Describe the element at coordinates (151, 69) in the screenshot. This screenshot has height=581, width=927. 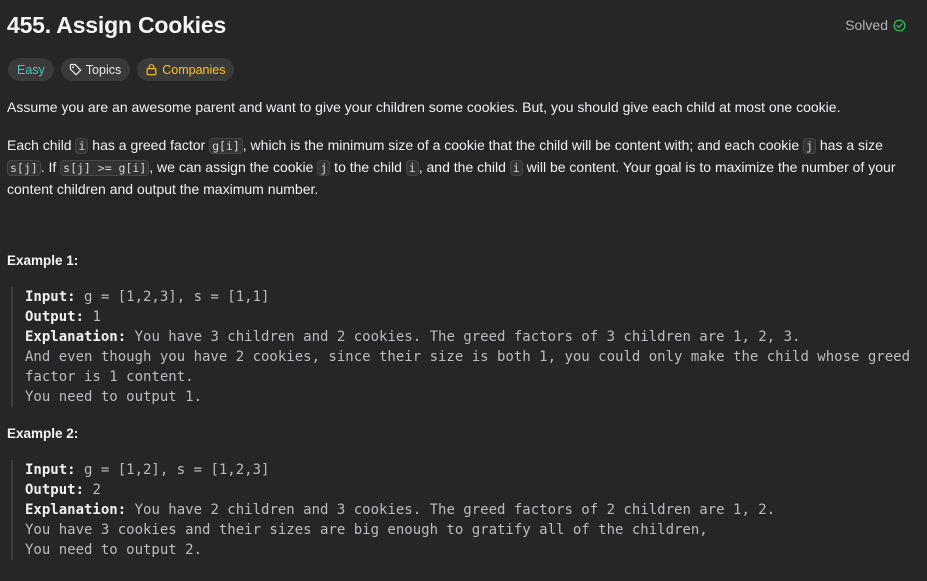
I see `lock-icon` at that location.